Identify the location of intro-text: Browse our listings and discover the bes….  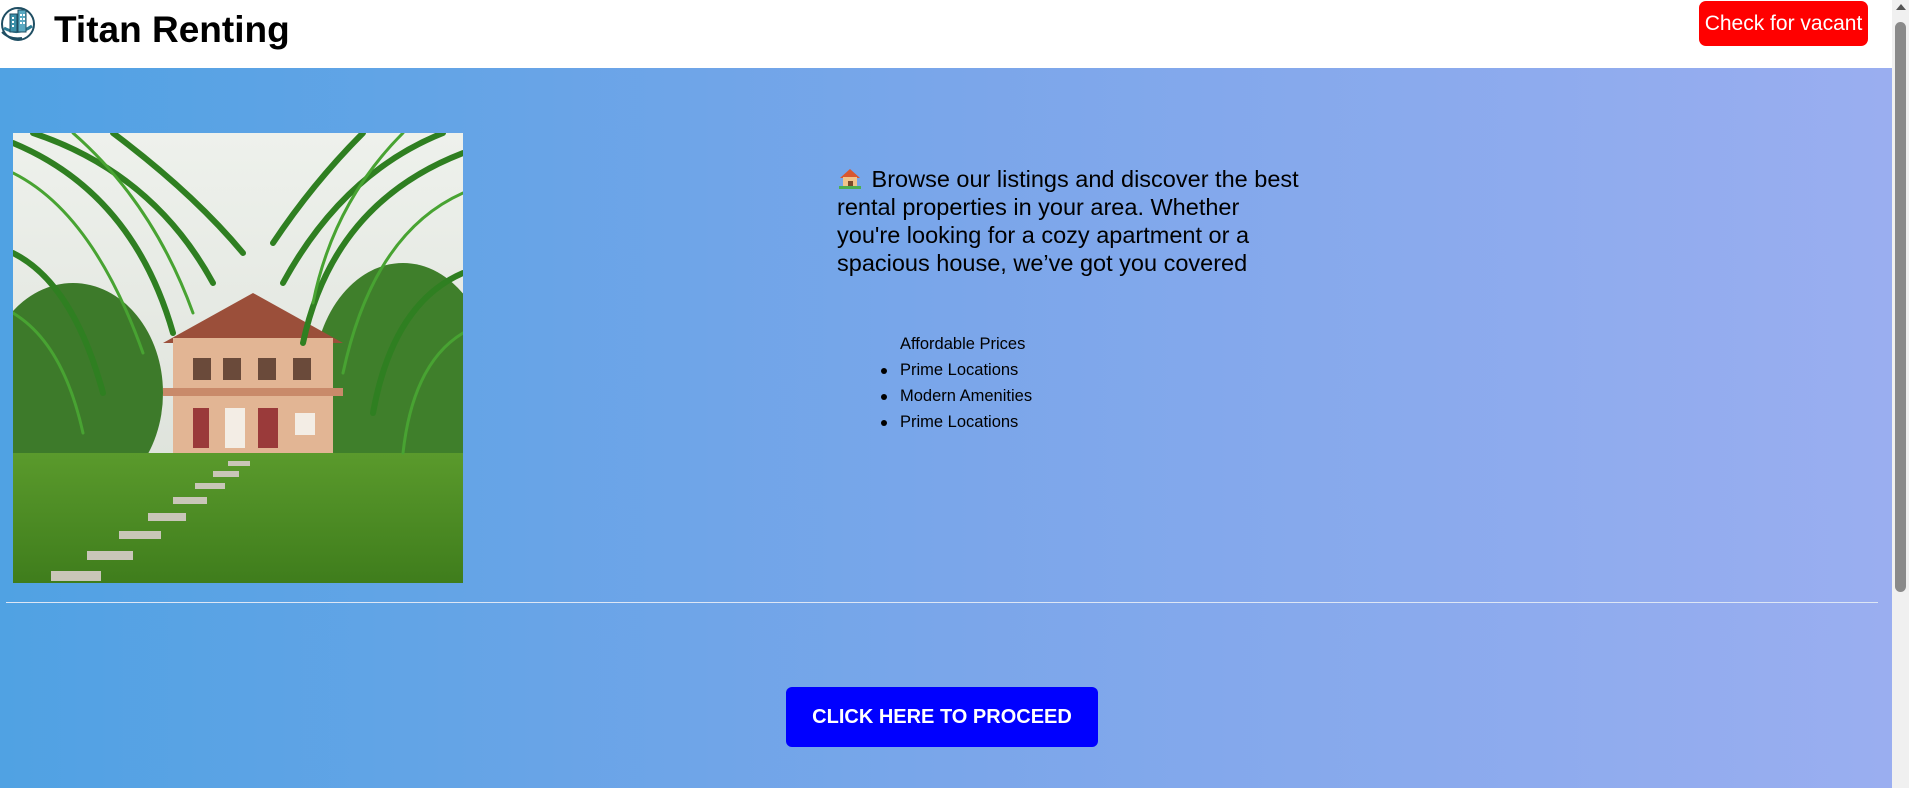
(1068, 221).